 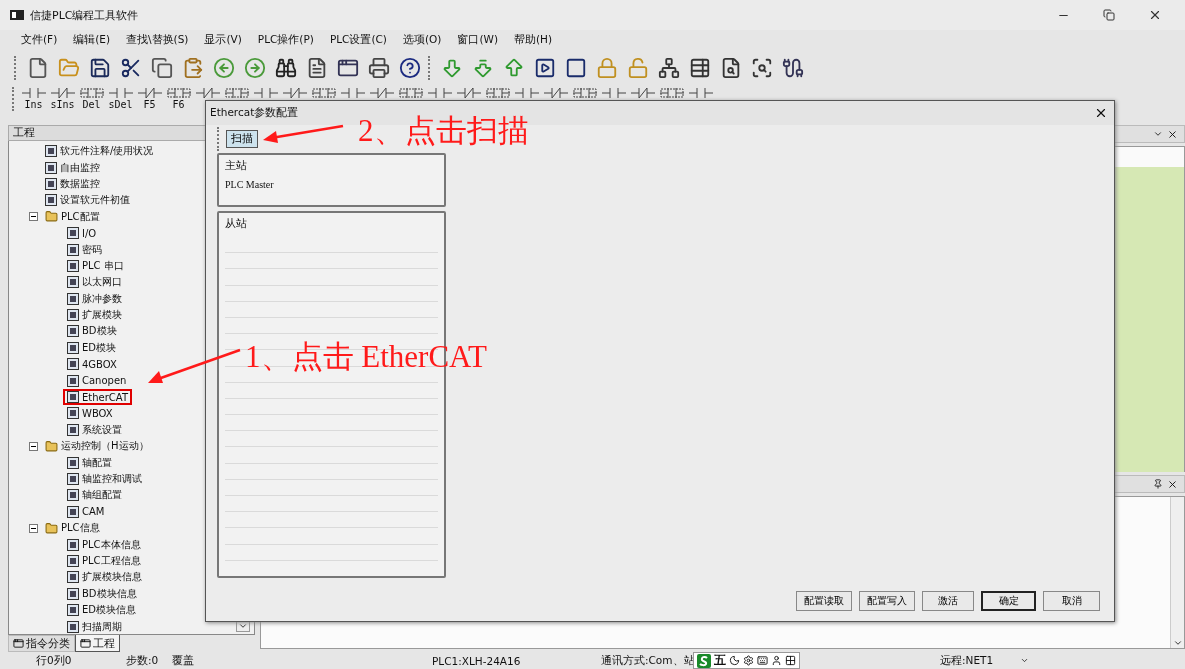 I want to click on dialog-button: 配置读取, so click(x=824, y=601).